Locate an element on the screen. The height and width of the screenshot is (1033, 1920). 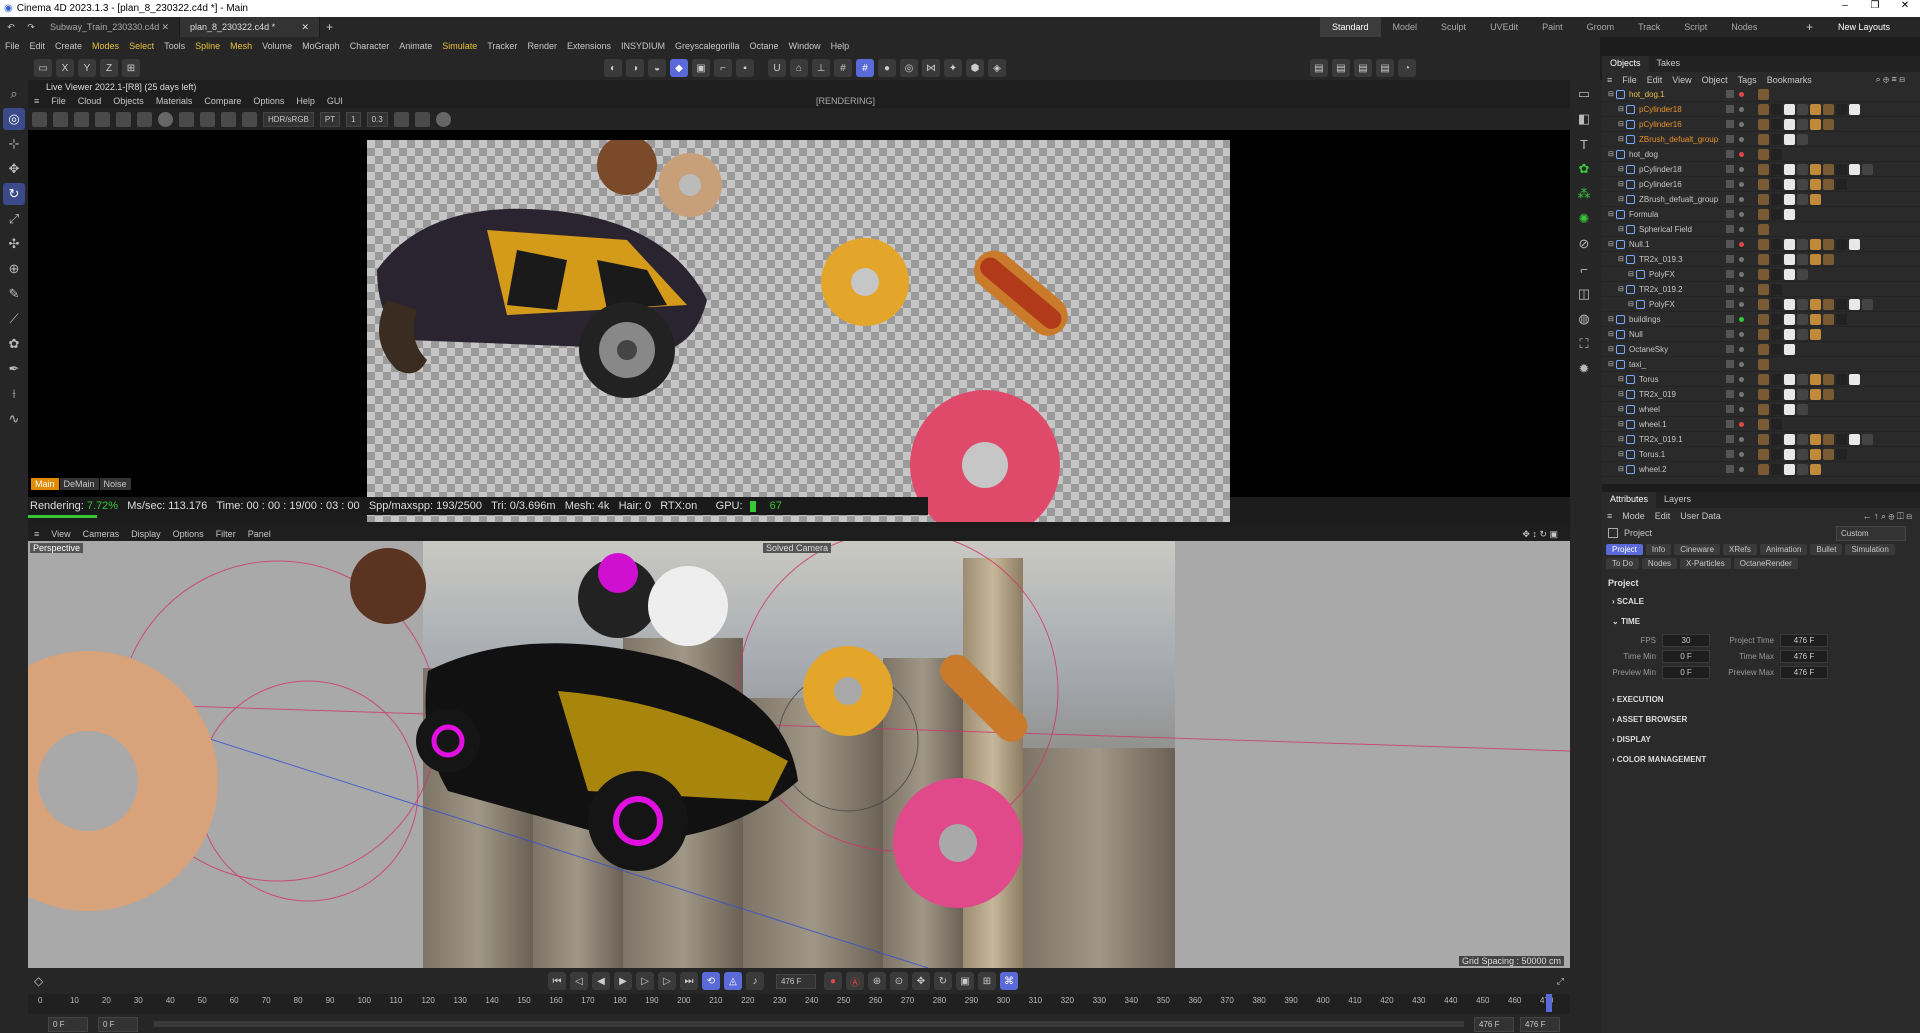
current-frame-field: 476 F is located at coordinates (796, 981).